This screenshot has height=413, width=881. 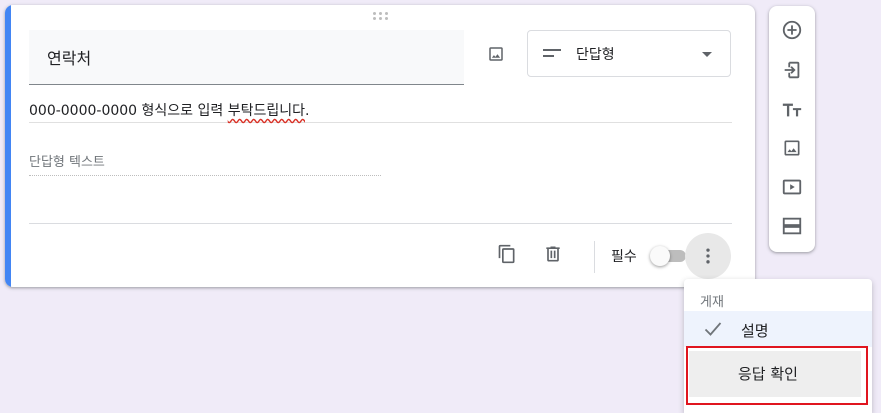 I want to click on required-label: 필수, so click(x=624, y=257).